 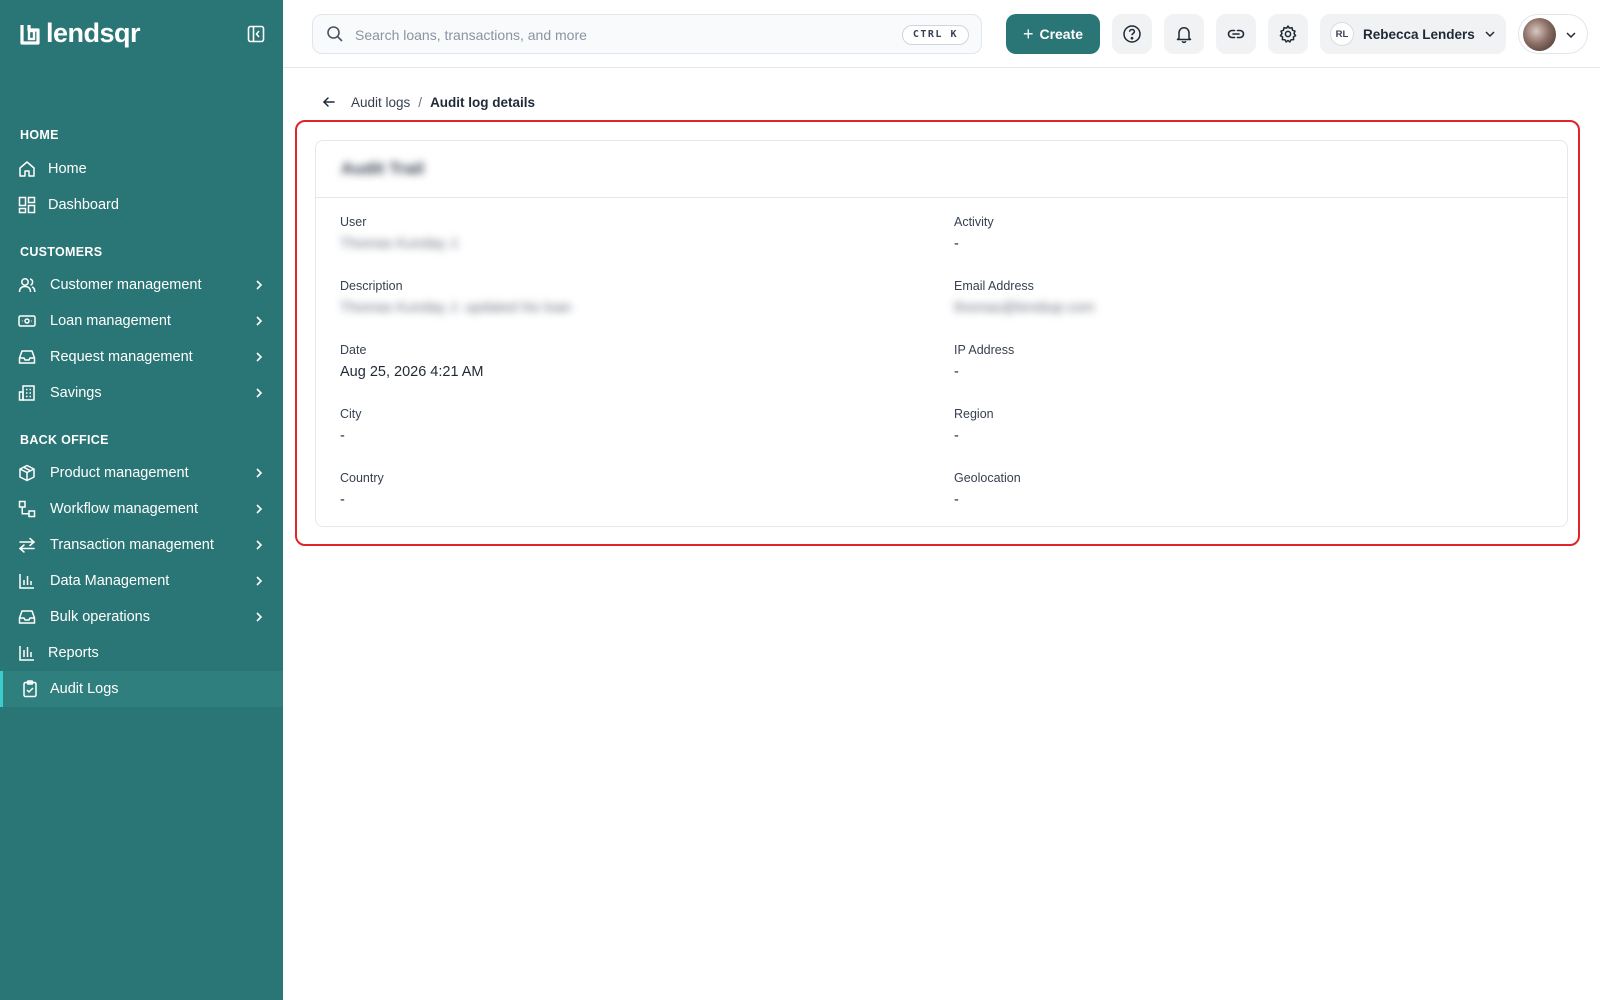 What do you see at coordinates (353, 222) in the screenshot?
I see `field-label: User` at bounding box center [353, 222].